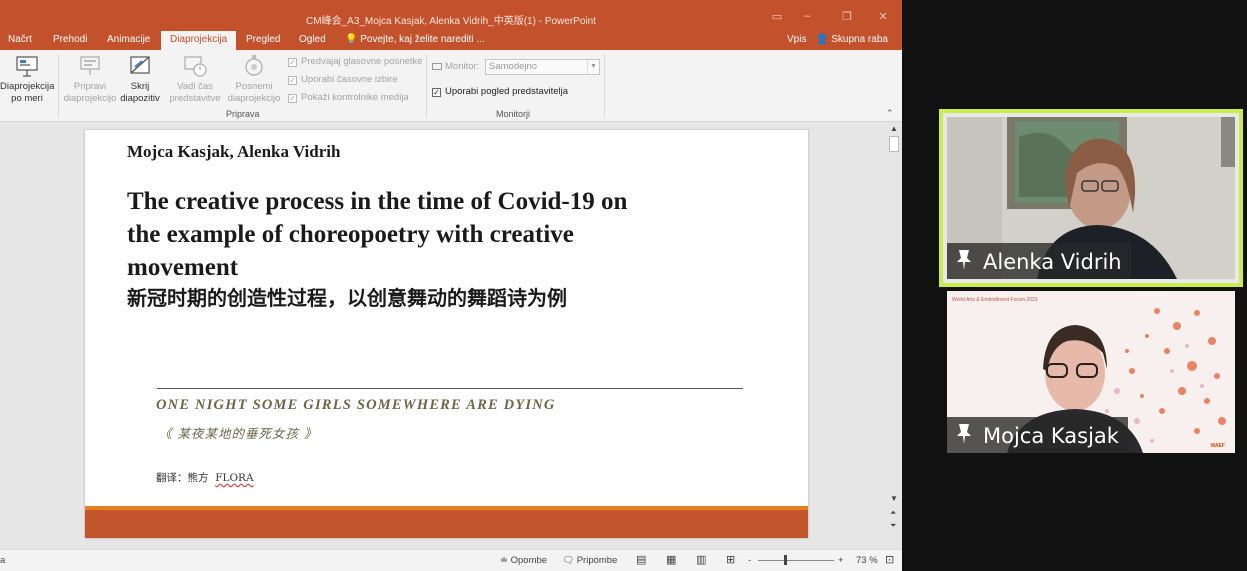 The height and width of the screenshot is (571, 1247). I want to click on record-slideshow-line2: diaprojekcijo, so click(254, 98).